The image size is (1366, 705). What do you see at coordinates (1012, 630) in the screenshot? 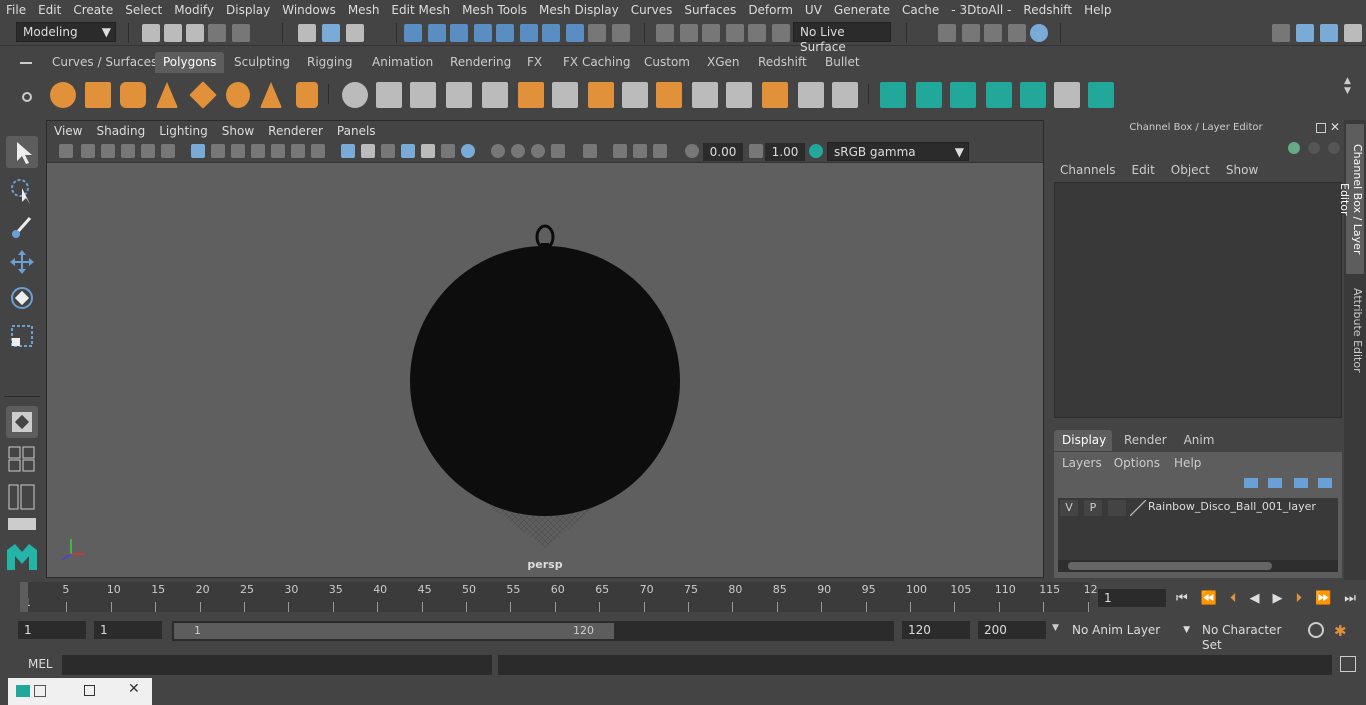
I see `scene-end-field: 200` at bounding box center [1012, 630].